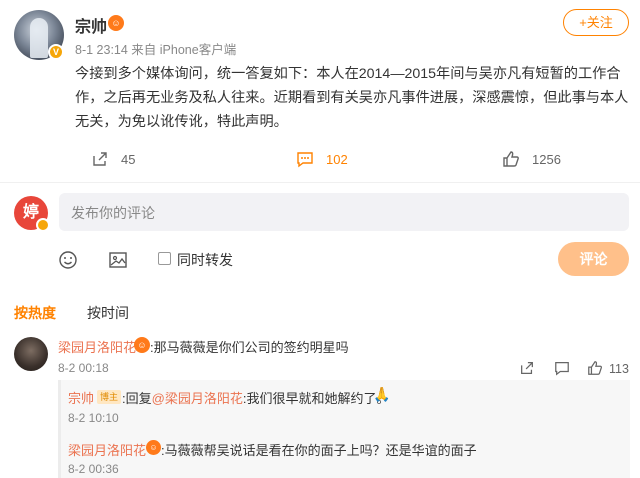 The width and height of the screenshot is (640, 478). What do you see at coordinates (156, 50) in the screenshot?
I see `post-meta: 8-1 23:14 来自 iPhone客户端` at bounding box center [156, 50].